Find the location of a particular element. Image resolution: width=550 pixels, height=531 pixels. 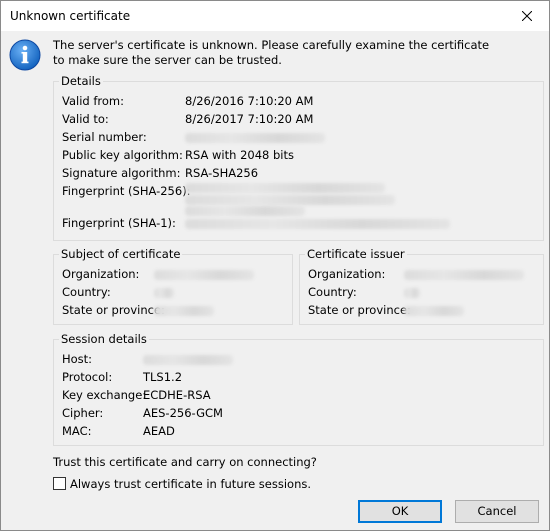

signature-algorithm-label: Signature algorithm: is located at coordinates (121, 173).